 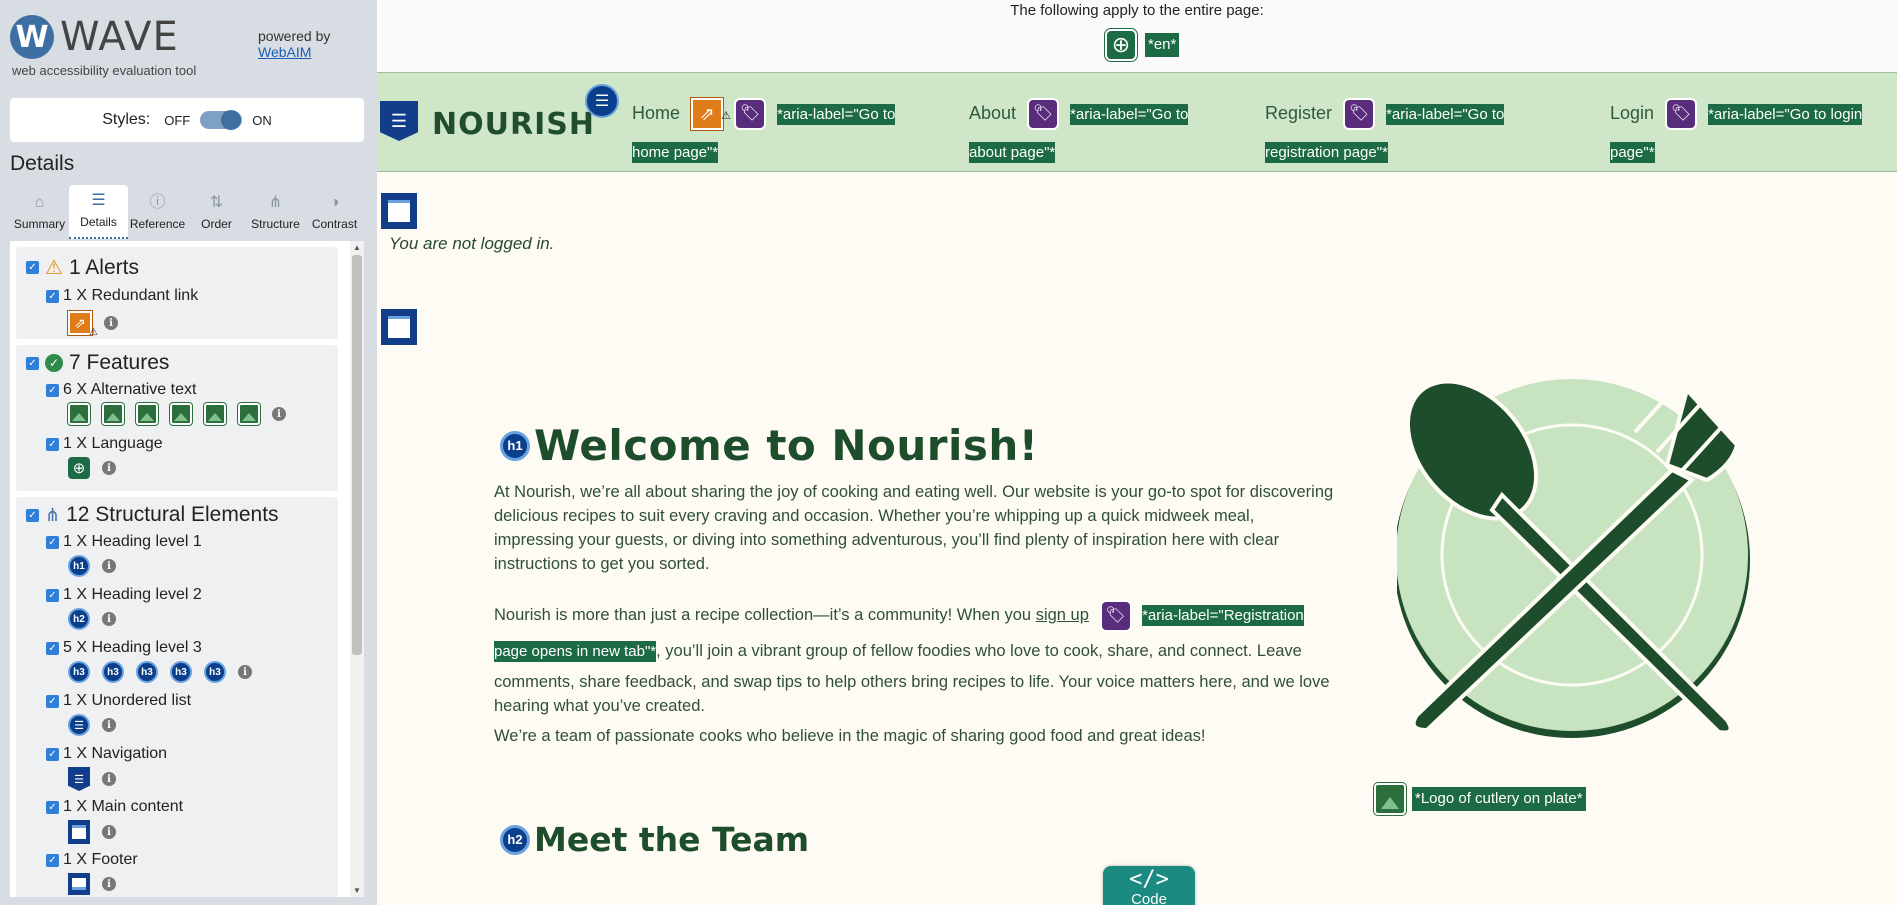 I want to click on nav-link-register: Register, so click(x=1298, y=113).